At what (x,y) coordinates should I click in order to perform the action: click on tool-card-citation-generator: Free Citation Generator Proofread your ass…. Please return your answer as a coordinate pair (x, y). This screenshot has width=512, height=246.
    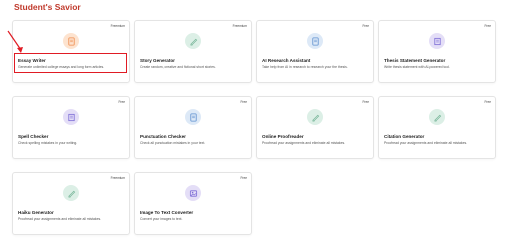
    Looking at the image, I should click on (437, 127).